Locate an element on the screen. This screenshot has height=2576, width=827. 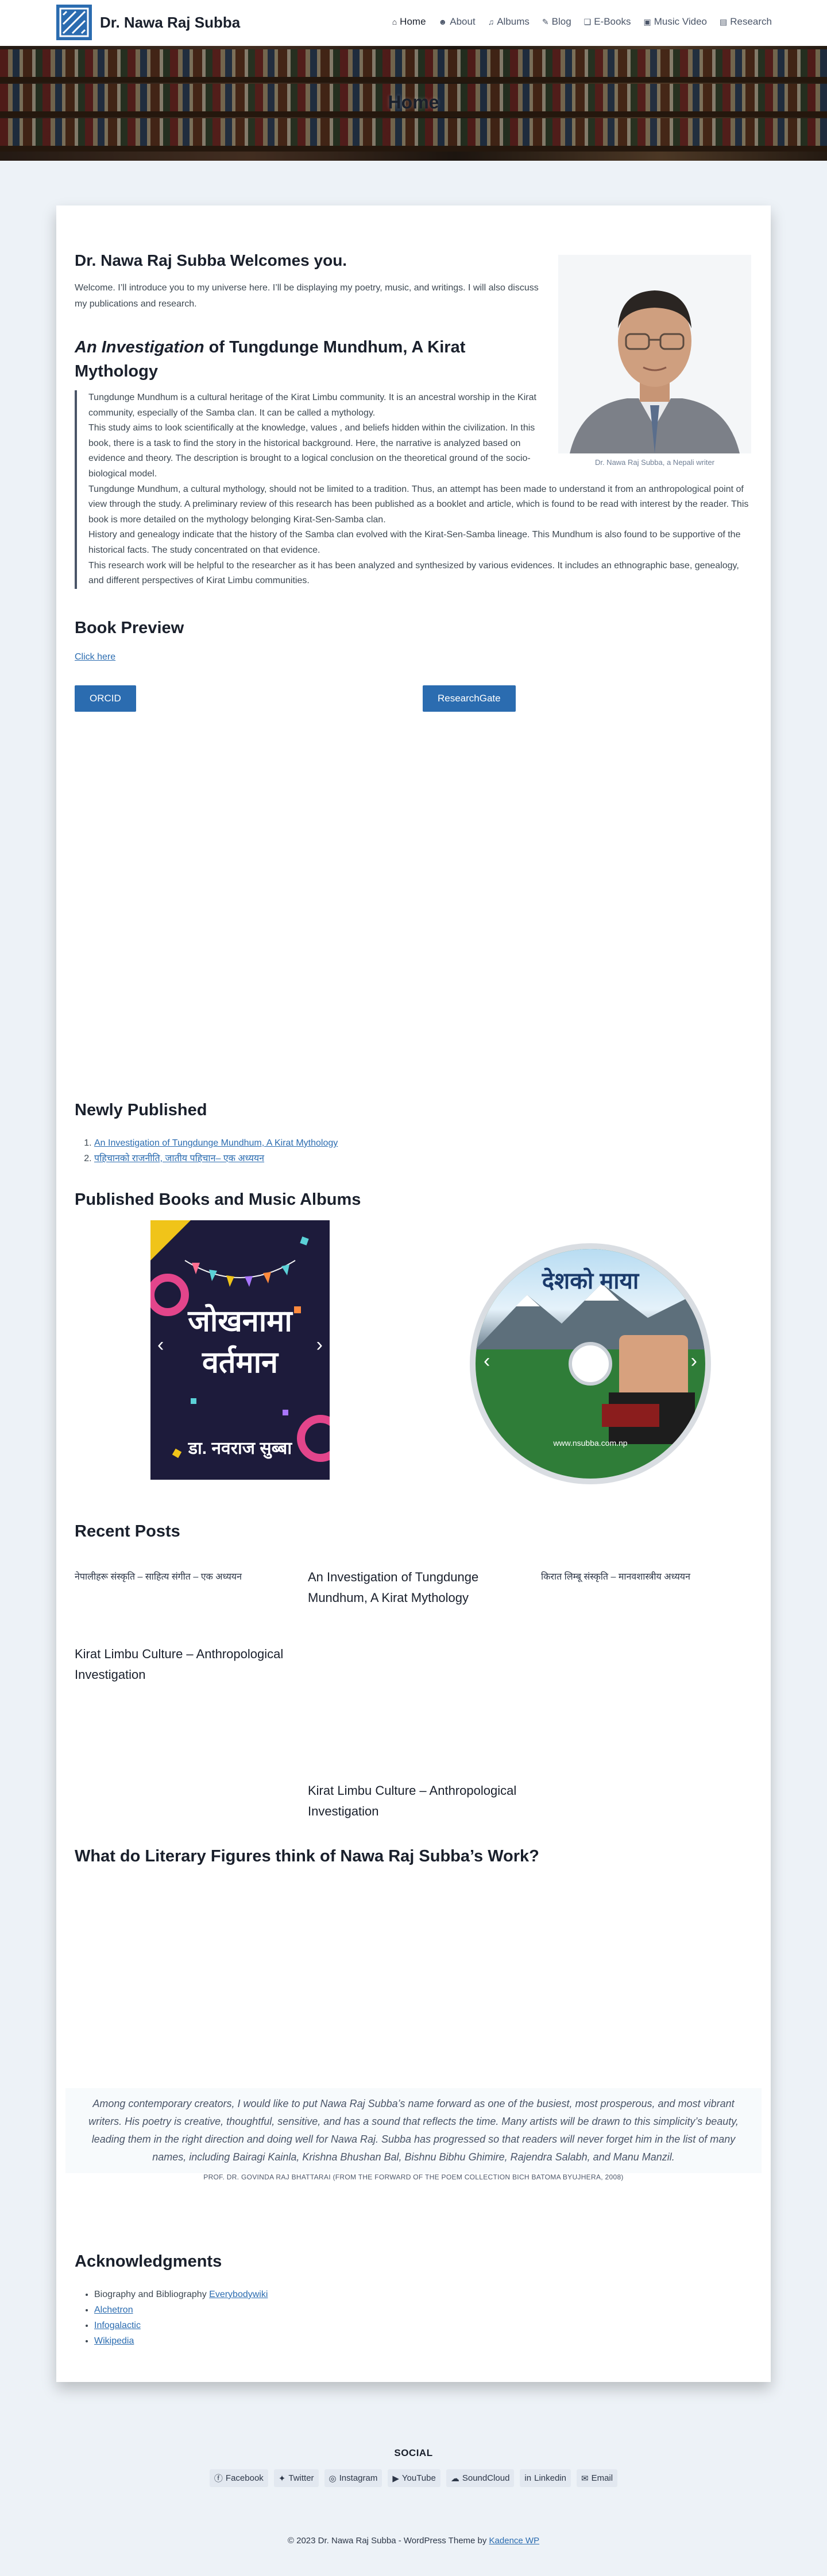
newly-published-heading: Newly Published is located at coordinates (141, 1110).